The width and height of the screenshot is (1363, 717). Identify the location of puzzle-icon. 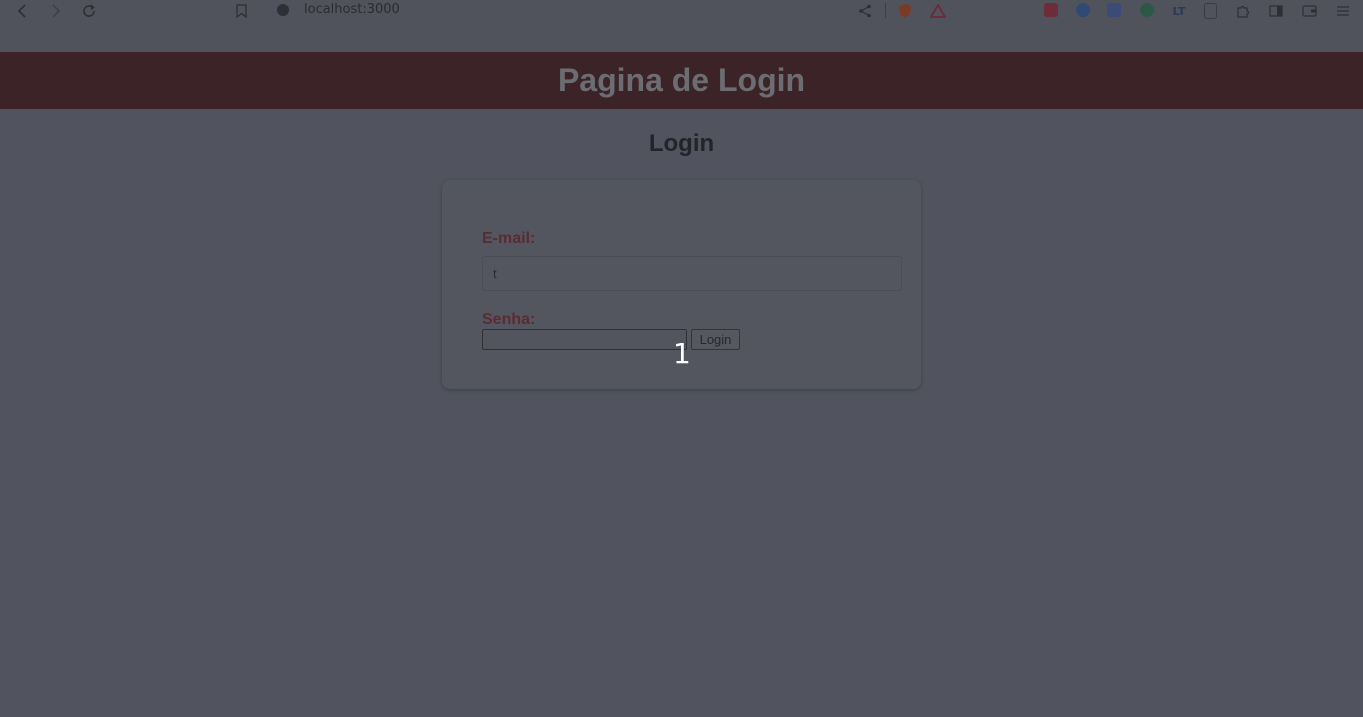
(1243, 11).